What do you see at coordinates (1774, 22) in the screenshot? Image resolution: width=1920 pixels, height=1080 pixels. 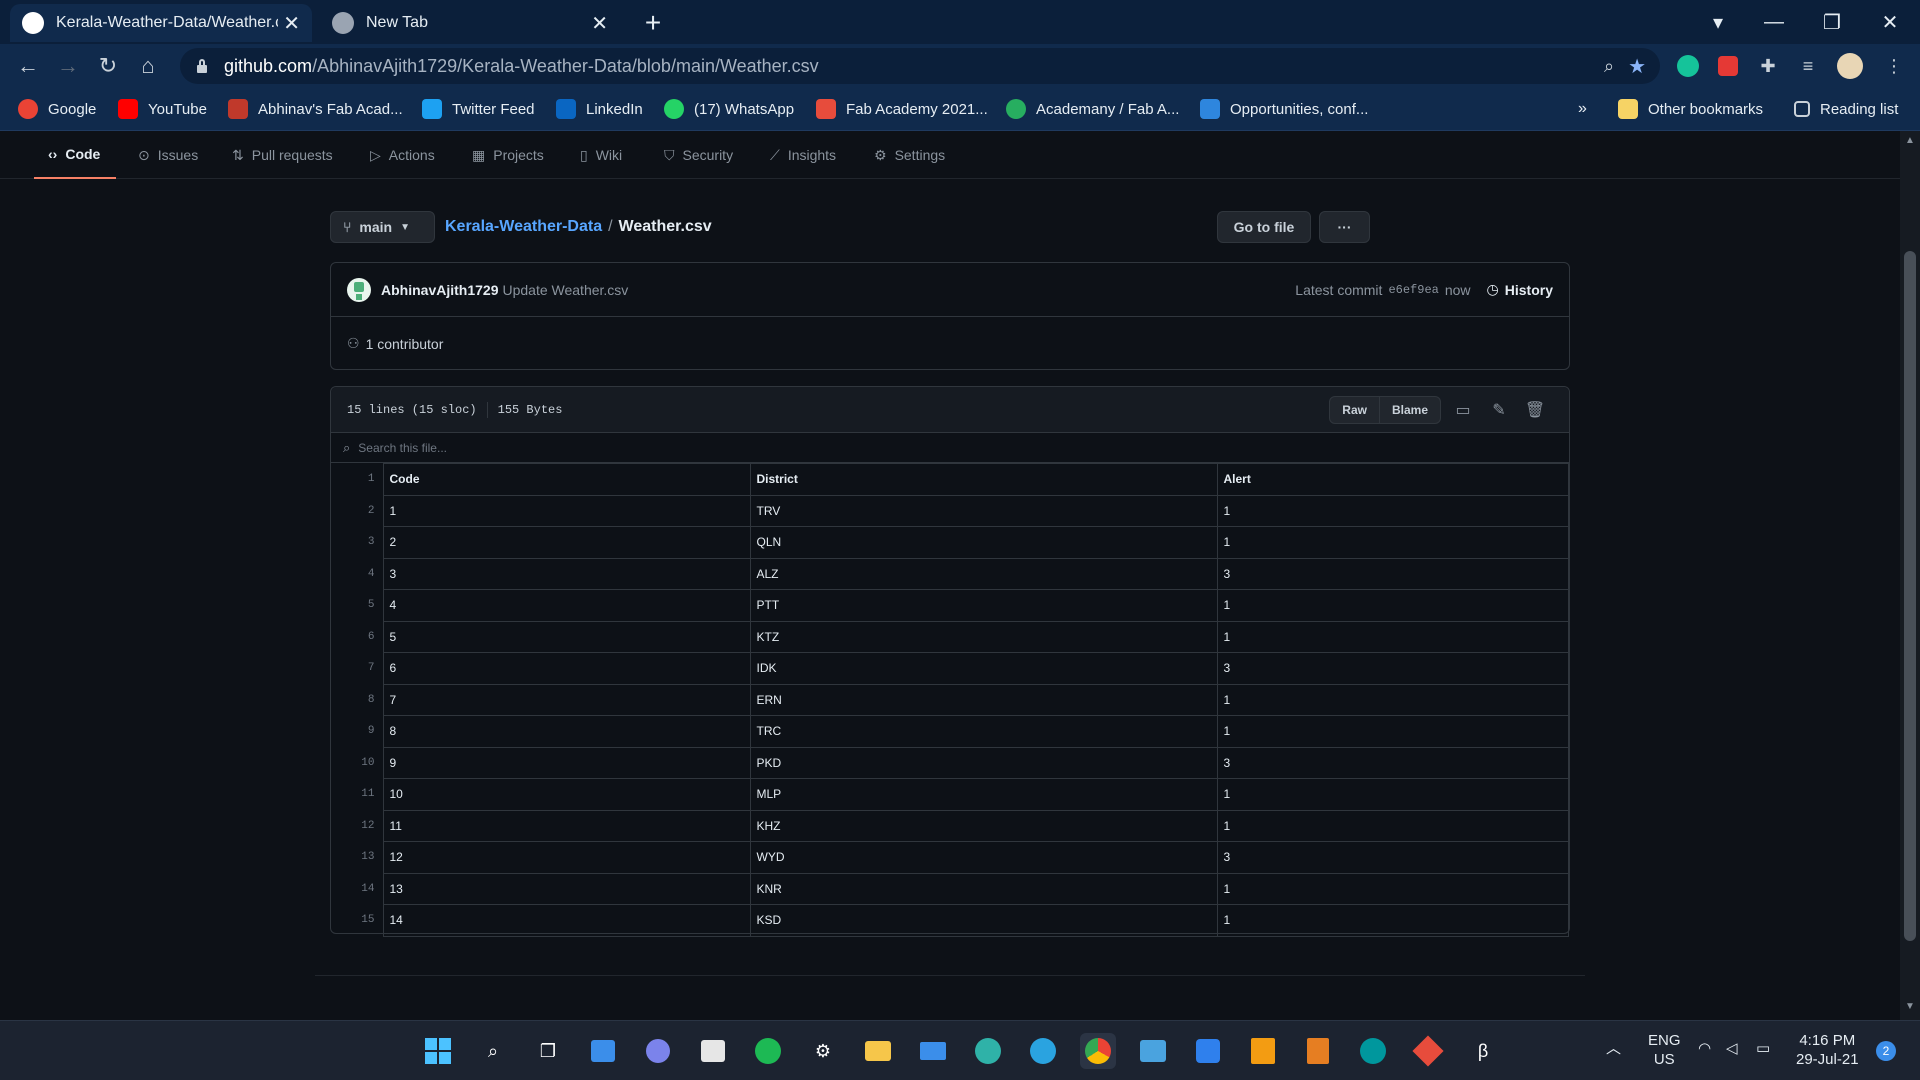 I see `minimize-icon: —` at bounding box center [1774, 22].